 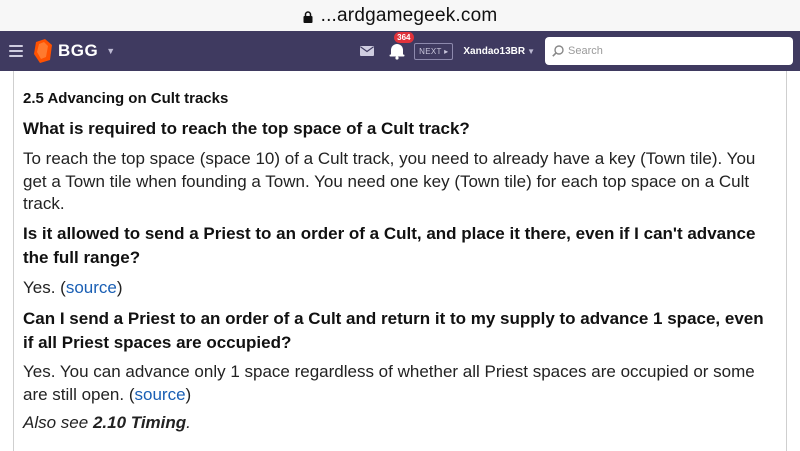 What do you see at coordinates (494, 51) in the screenshot?
I see `username-menu: Xandao13BR` at bounding box center [494, 51].